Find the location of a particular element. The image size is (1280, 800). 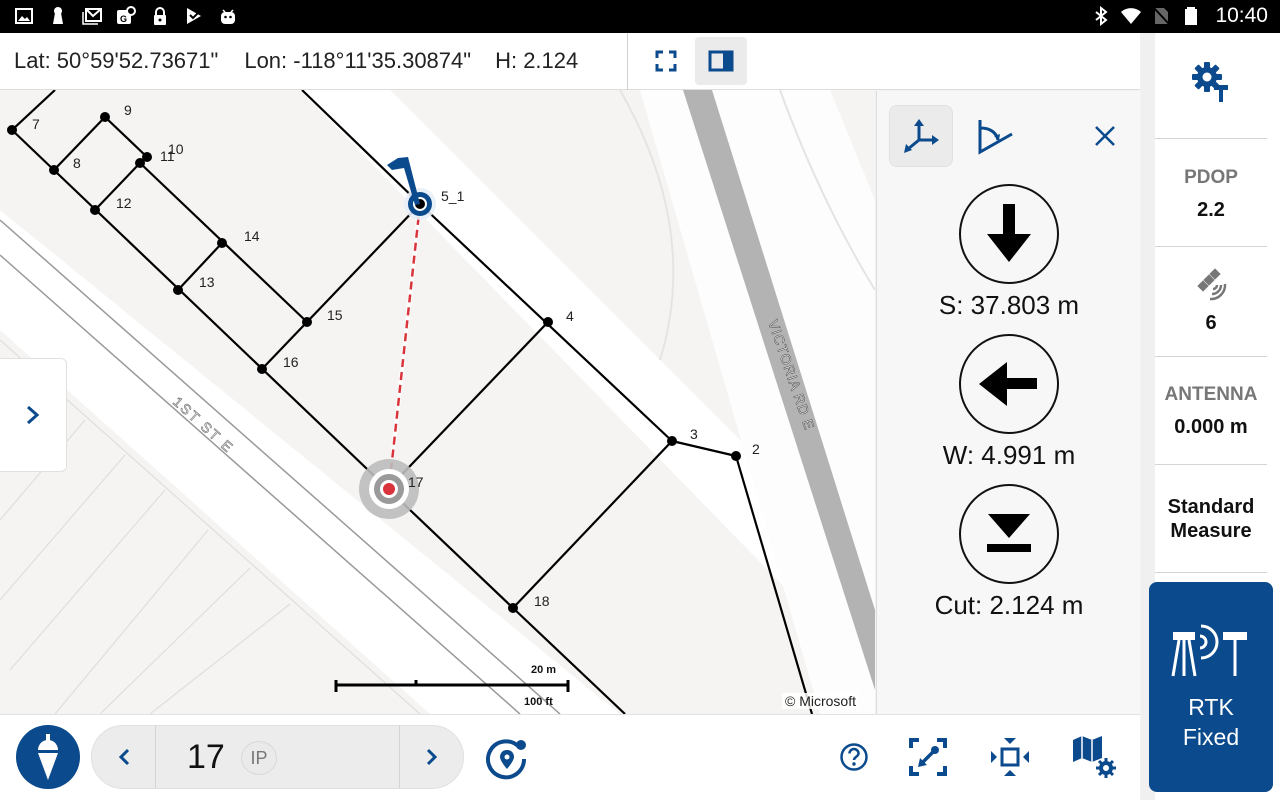

no-sim-icon is located at coordinates (1162, 16).